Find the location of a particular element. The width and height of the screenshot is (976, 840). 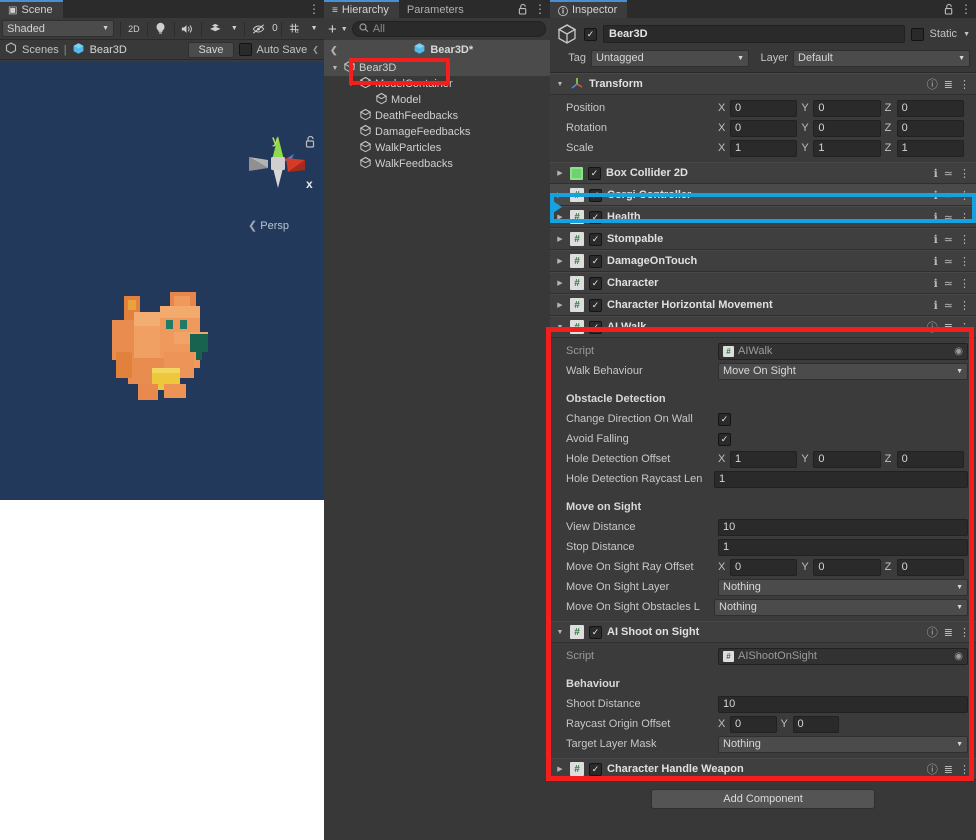

hierarchy-item-model: Model is located at coordinates (437, 100).